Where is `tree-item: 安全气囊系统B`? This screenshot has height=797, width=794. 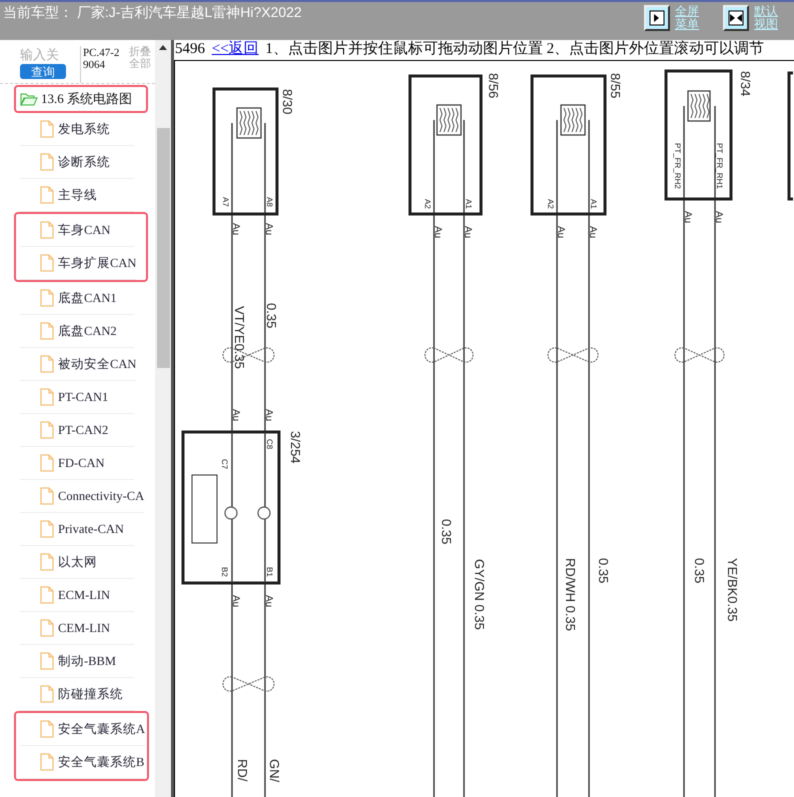
tree-item: 安全气囊系统B is located at coordinates (82, 762).